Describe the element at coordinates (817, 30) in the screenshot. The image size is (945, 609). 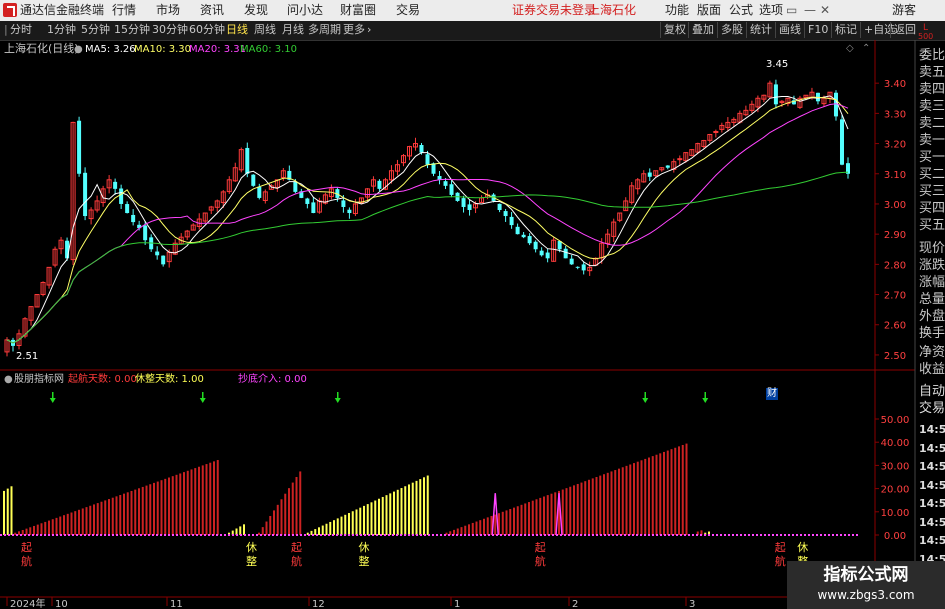
I see `f10-button: F10` at that location.